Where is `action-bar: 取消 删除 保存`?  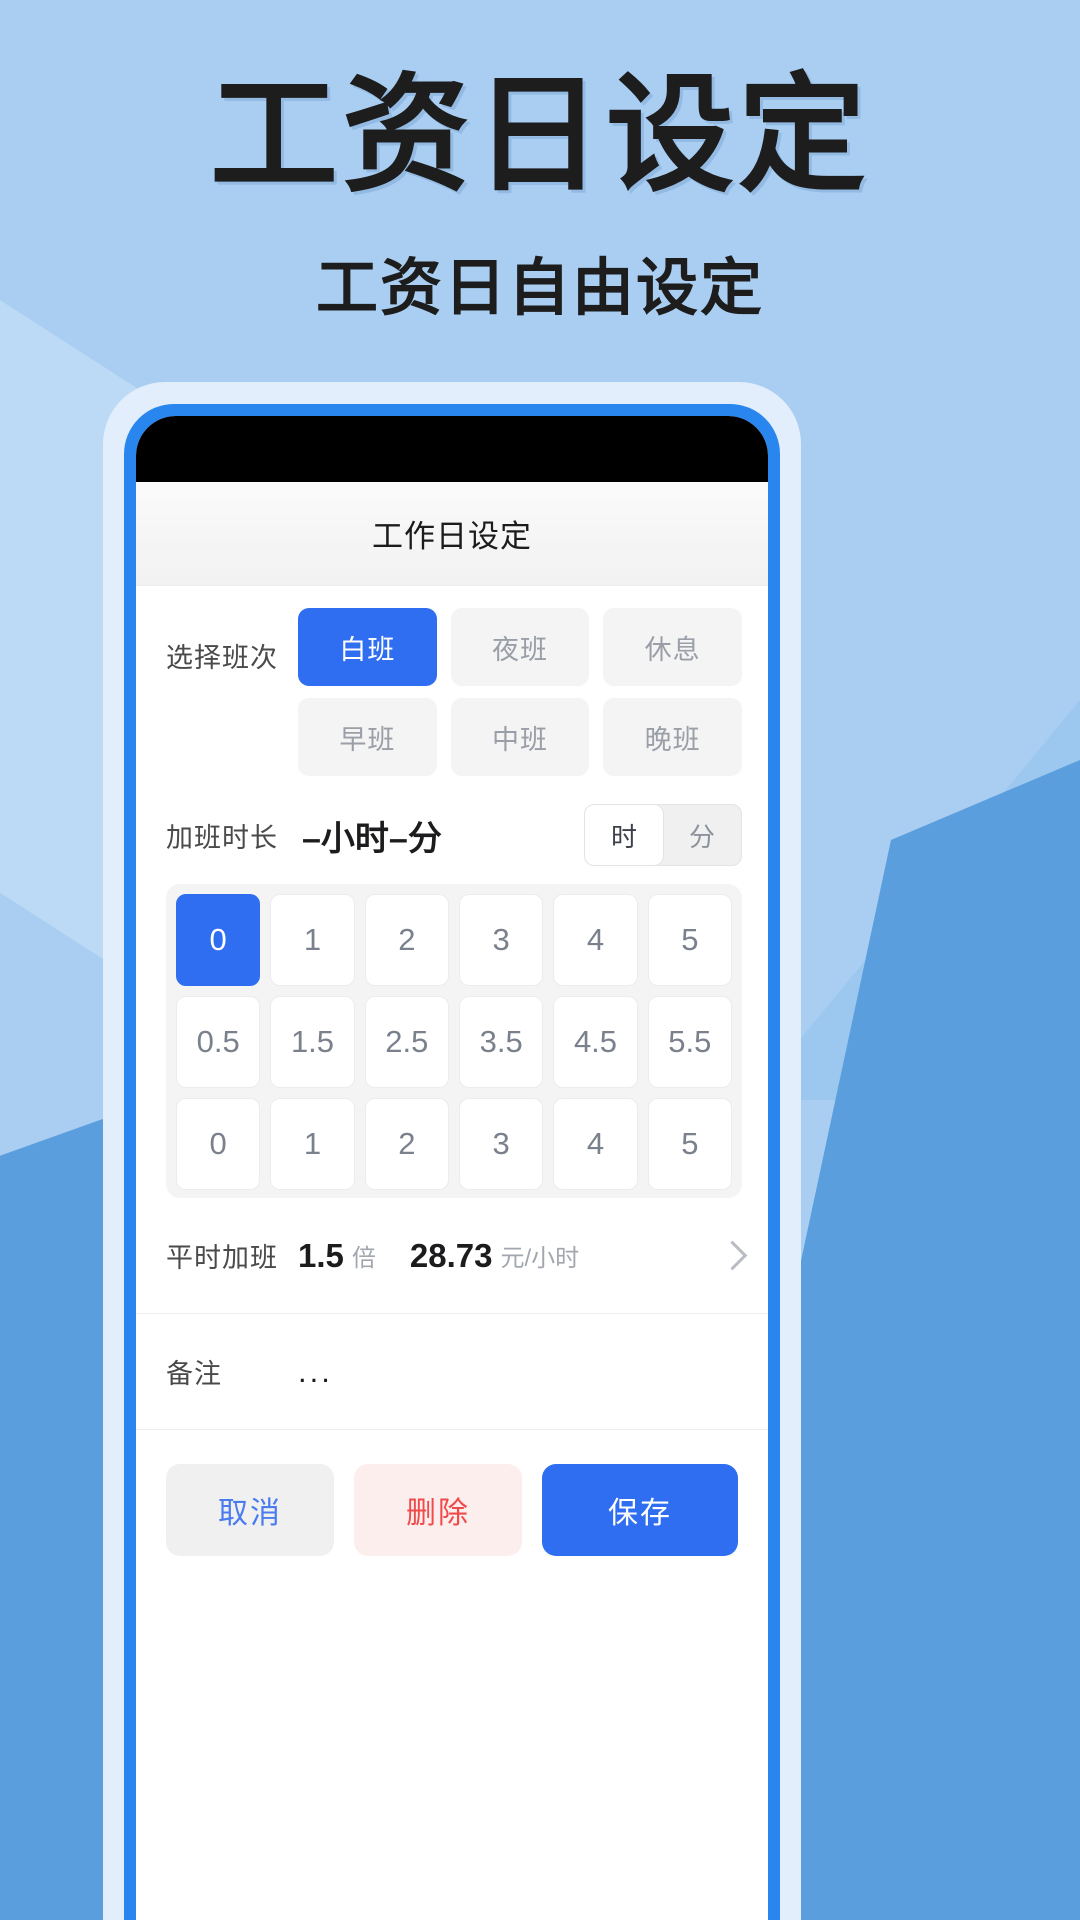
action-bar: 取消 删除 保存 is located at coordinates (452, 1493).